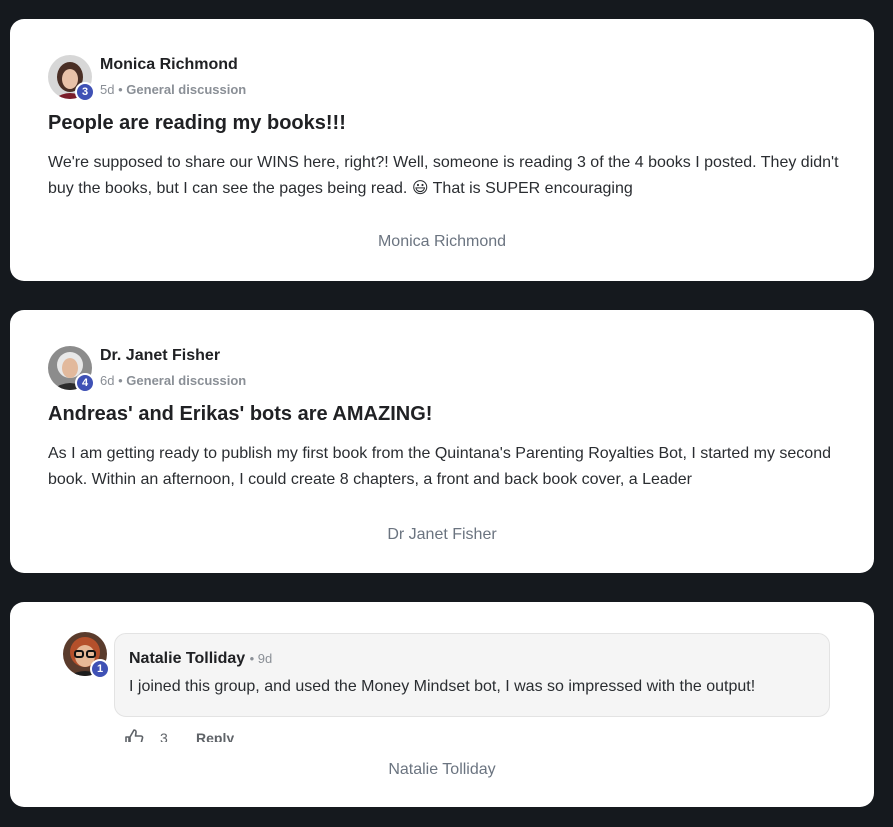 Image resolution: width=893 pixels, height=827 pixels. What do you see at coordinates (442, 769) in the screenshot?
I see `post-footer-author: Natalie Tolliday` at bounding box center [442, 769].